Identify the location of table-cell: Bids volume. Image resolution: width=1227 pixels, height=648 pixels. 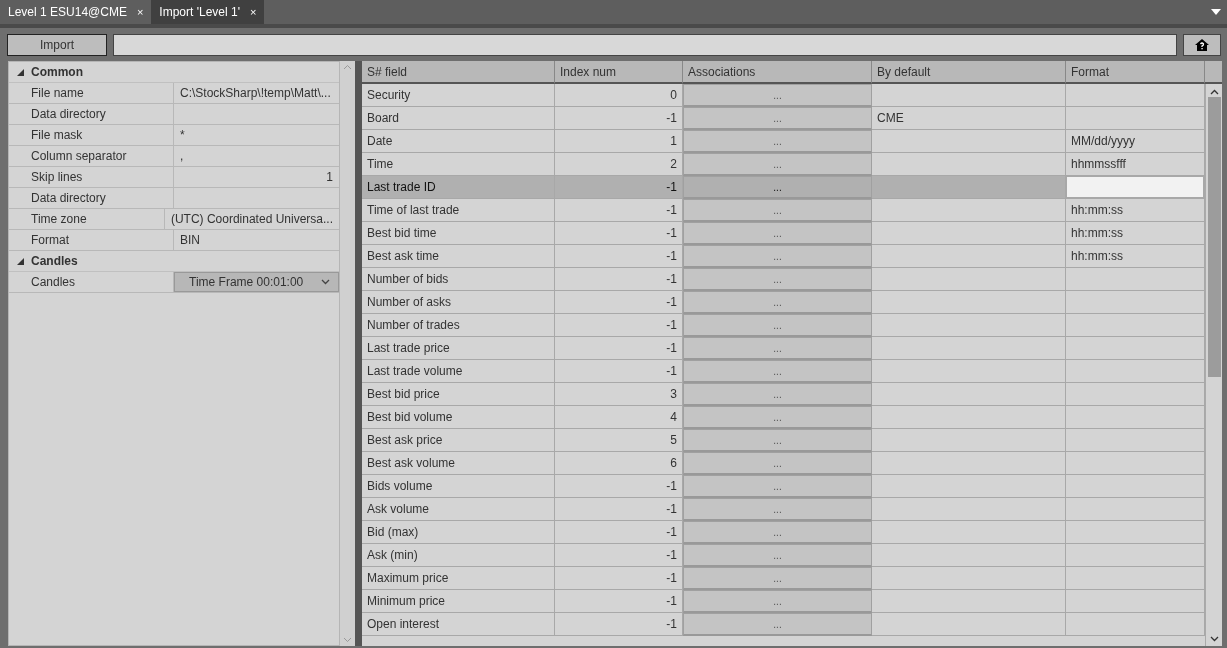
(458, 486).